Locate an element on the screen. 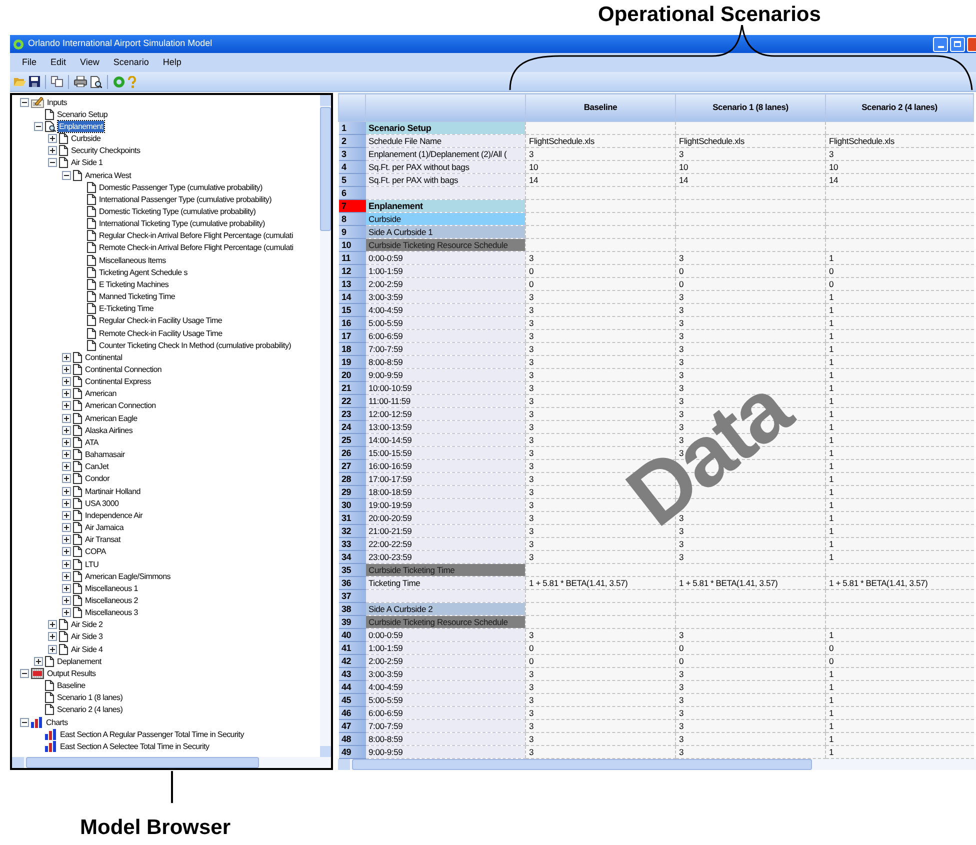  column-header: Scenario 2 (4 lanes) is located at coordinates (900, 108).